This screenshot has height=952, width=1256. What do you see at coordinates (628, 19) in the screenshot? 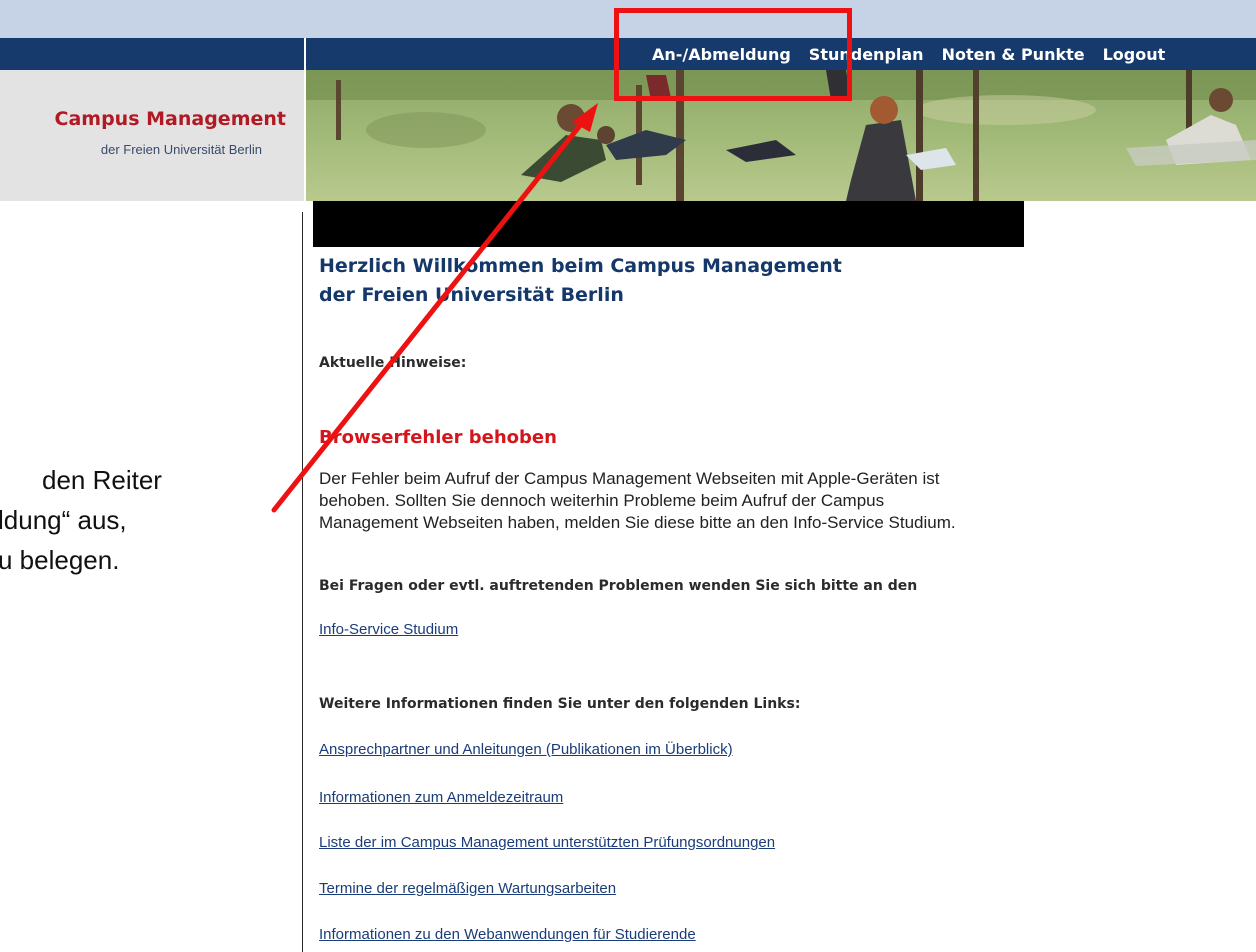
I see `top-strip` at bounding box center [628, 19].